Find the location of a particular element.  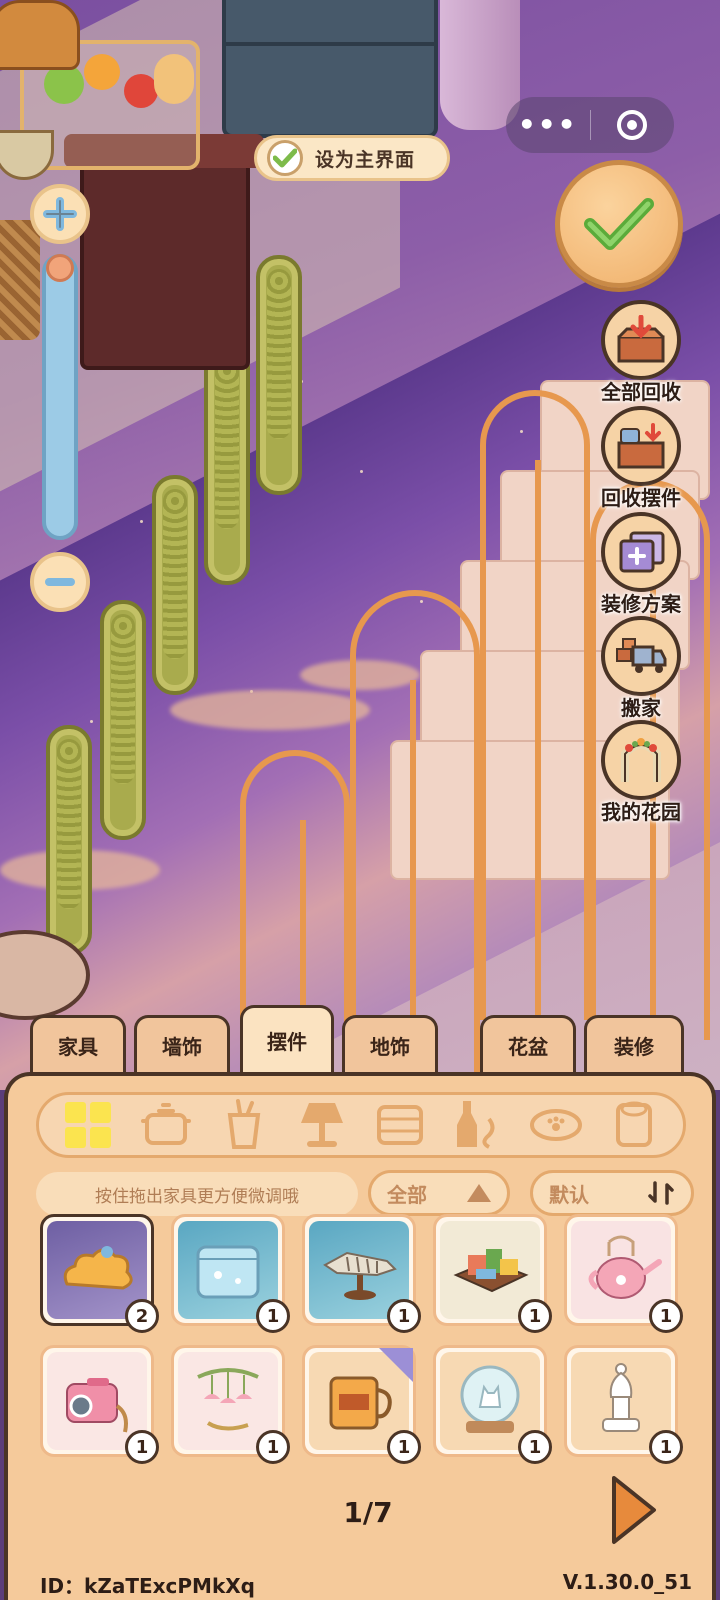

renovation-plan-label: 装修方案 is located at coordinates (641, 604).